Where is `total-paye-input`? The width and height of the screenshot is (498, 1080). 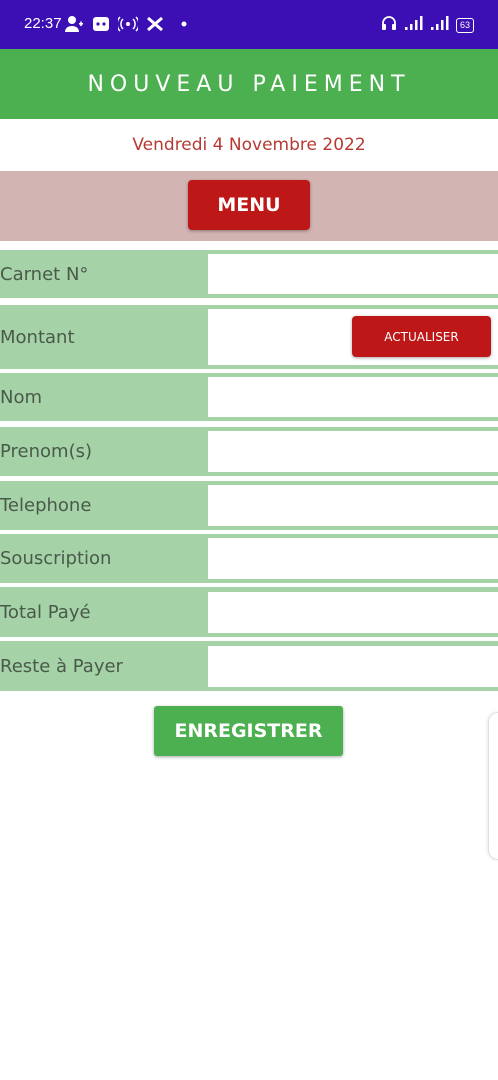 total-paye-input is located at coordinates (353, 612).